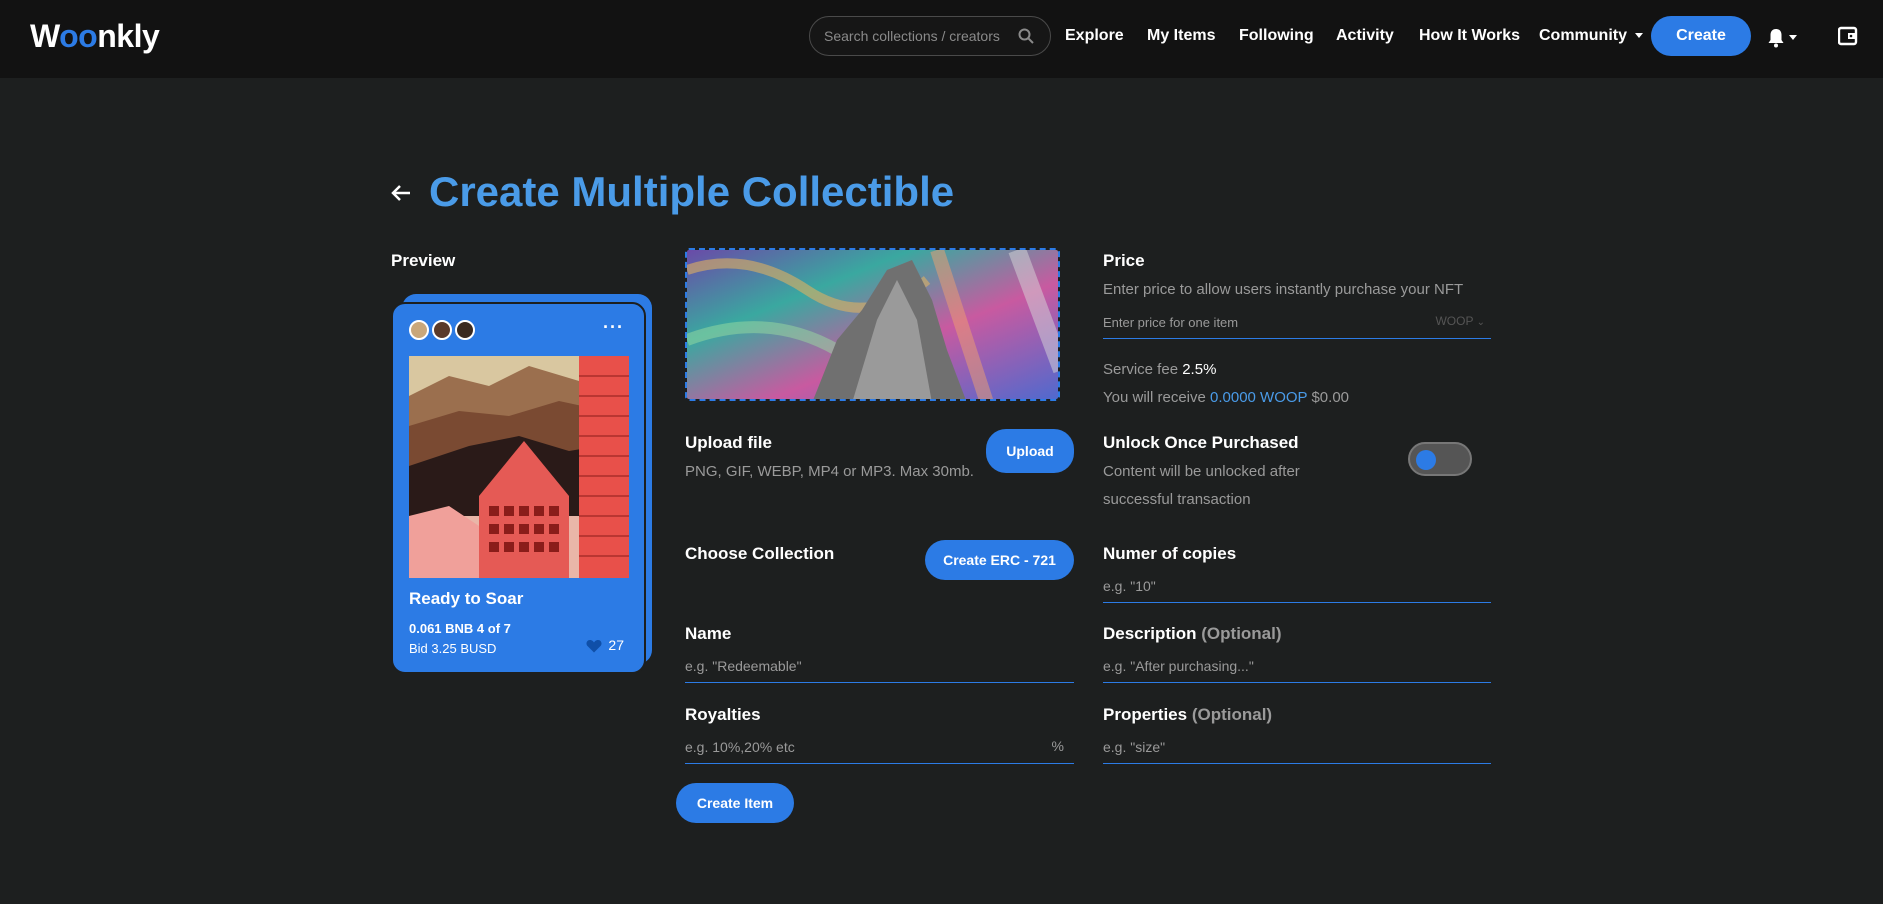 This screenshot has width=1883, height=904. I want to click on price-field-wrapper: WOOP ⌄, so click(1297, 323).